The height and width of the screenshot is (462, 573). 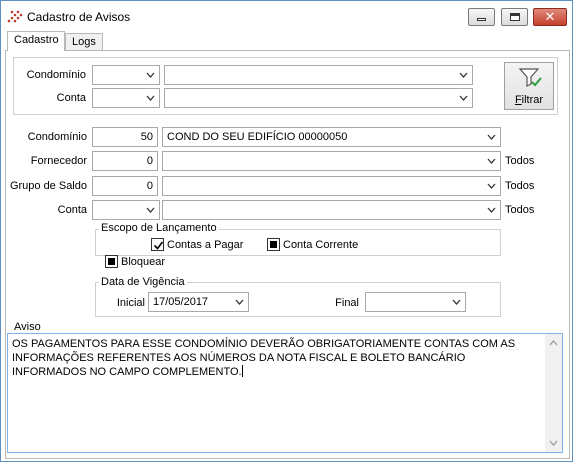 What do you see at coordinates (205, 244) in the screenshot?
I see `contas-a-pagar-label: Contas a Pagar` at bounding box center [205, 244].